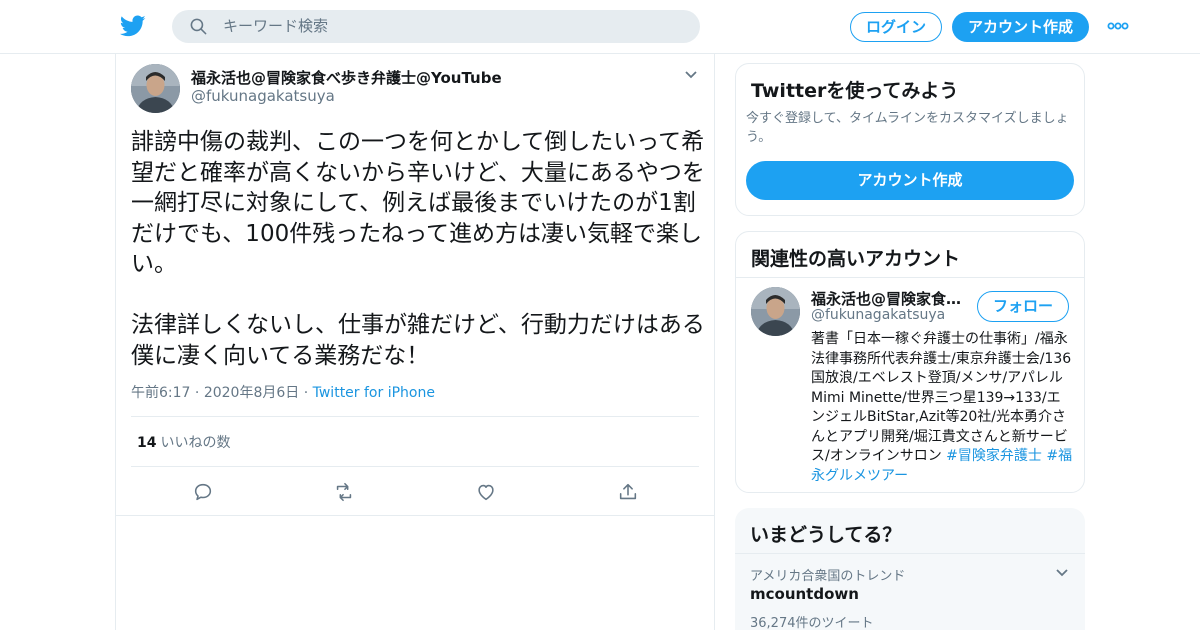 This screenshot has height=630, width=1200. I want to click on likes-label: いいねの数, so click(195, 443).